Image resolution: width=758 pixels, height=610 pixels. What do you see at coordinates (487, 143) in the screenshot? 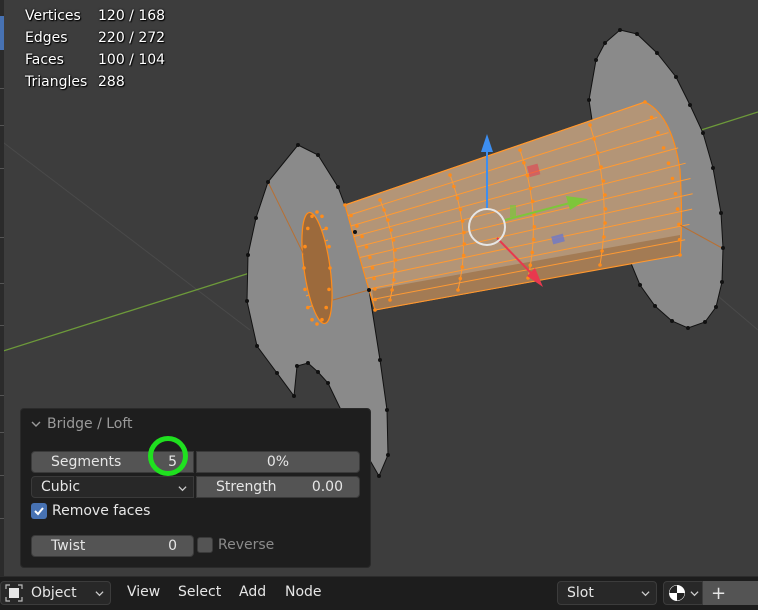
I see `gizmo-z-arrow-icon` at bounding box center [487, 143].